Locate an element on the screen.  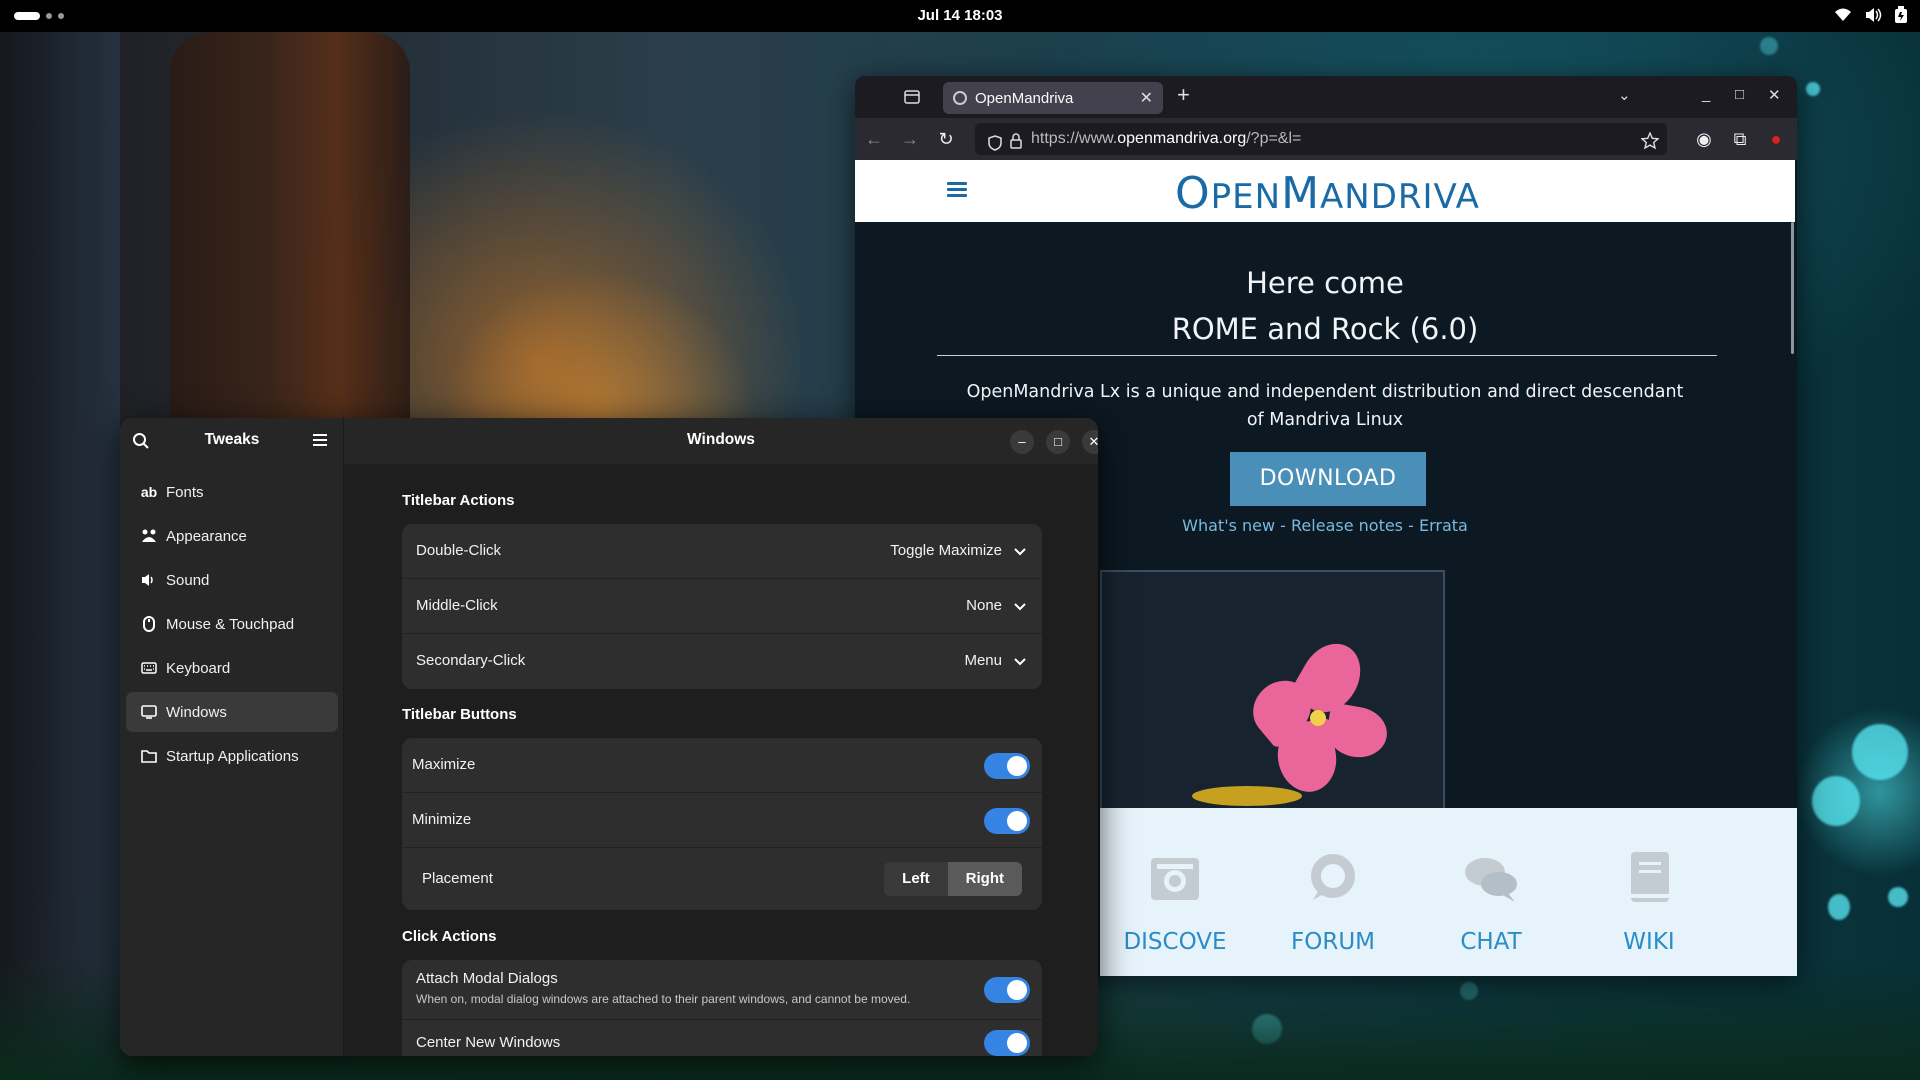
placement-right-button: Right is located at coordinates (984, 879).